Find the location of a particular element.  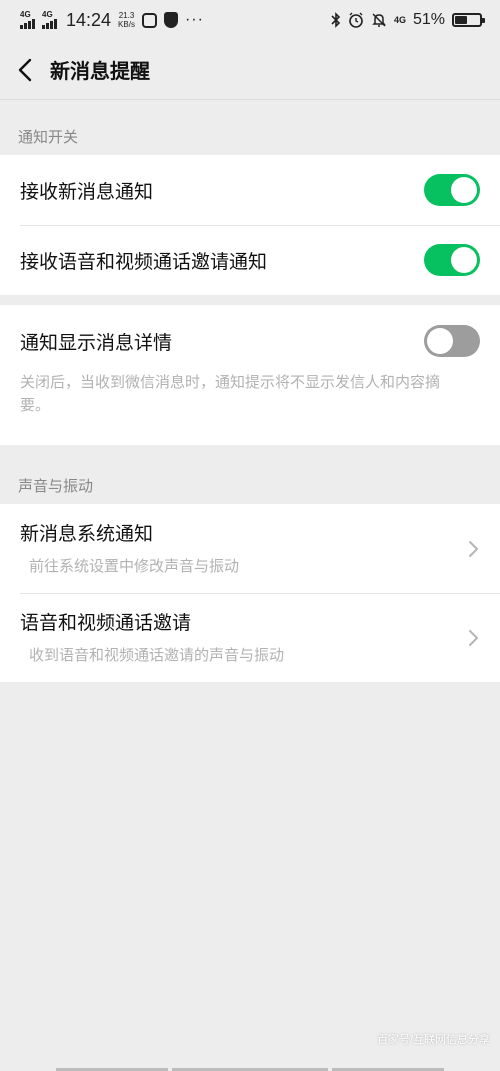

status-time: 14:24 is located at coordinates (89, 19).